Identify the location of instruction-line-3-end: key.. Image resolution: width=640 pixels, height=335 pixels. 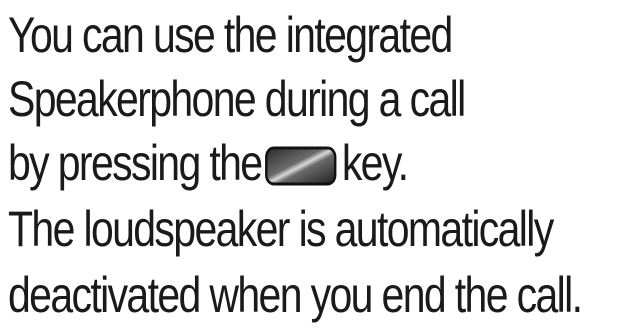
(375, 163).